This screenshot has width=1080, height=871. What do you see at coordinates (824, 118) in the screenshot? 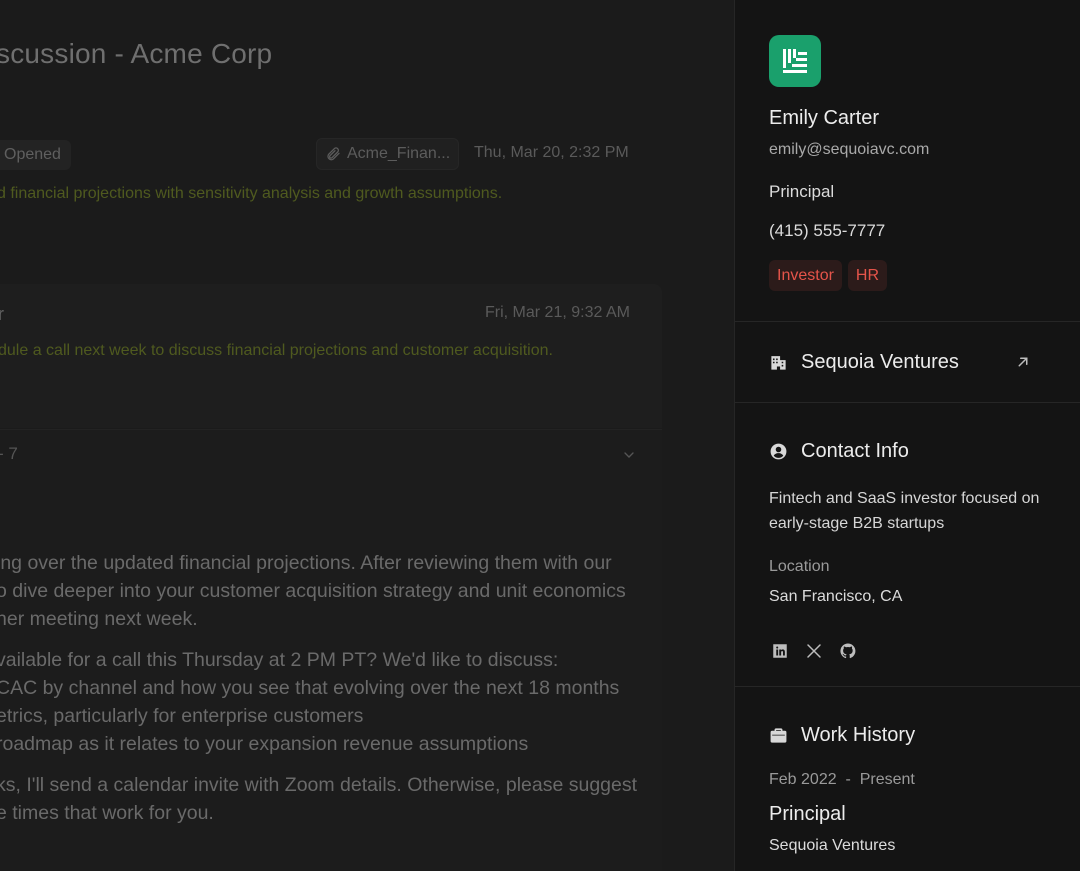
I see `contact-name: Emily Carter` at bounding box center [824, 118].